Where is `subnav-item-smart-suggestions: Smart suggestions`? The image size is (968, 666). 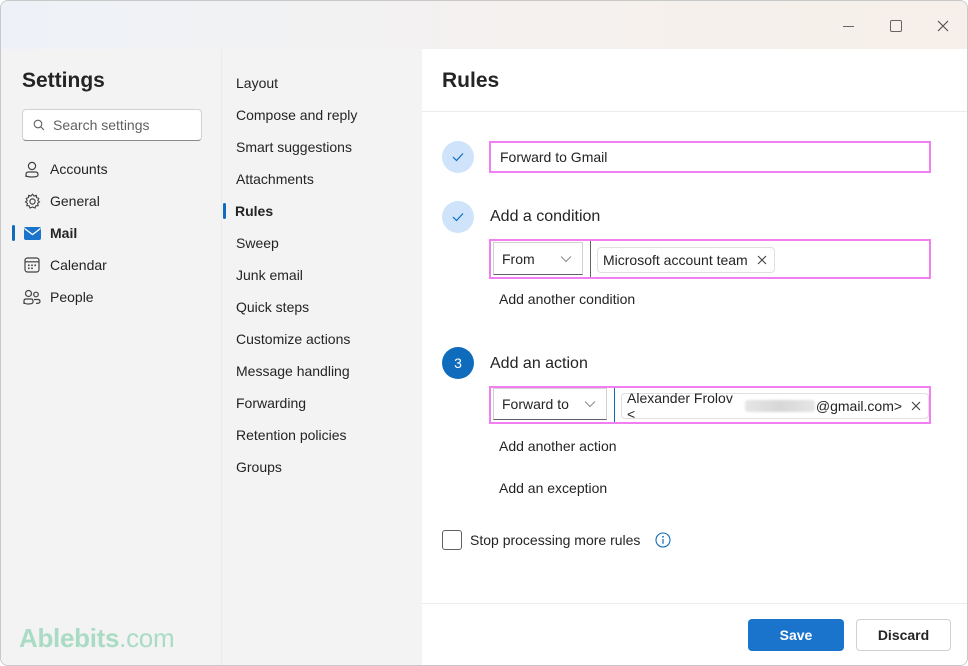 subnav-item-smart-suggestions: Smart suggestions is located at coordinates (322, 147).